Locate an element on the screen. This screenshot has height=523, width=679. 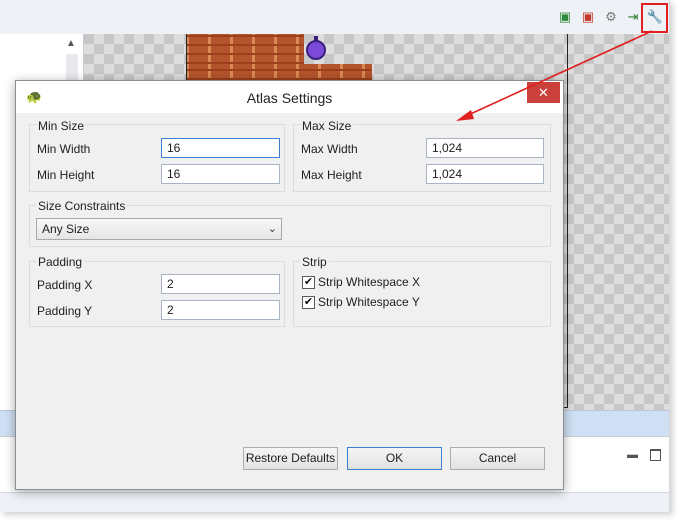
strip-whitespace-x-checkbox: ✔ Strip Whitespace X is located at coordinates (361, 282).